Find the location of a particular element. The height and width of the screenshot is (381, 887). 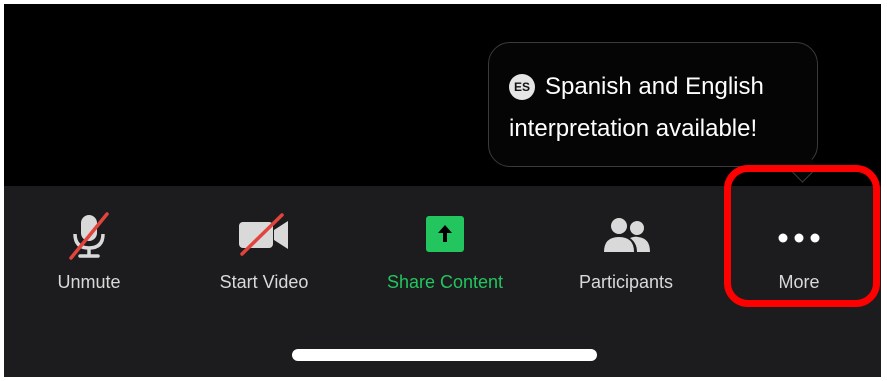

video-off-icon is located at coordinates (264, 236).